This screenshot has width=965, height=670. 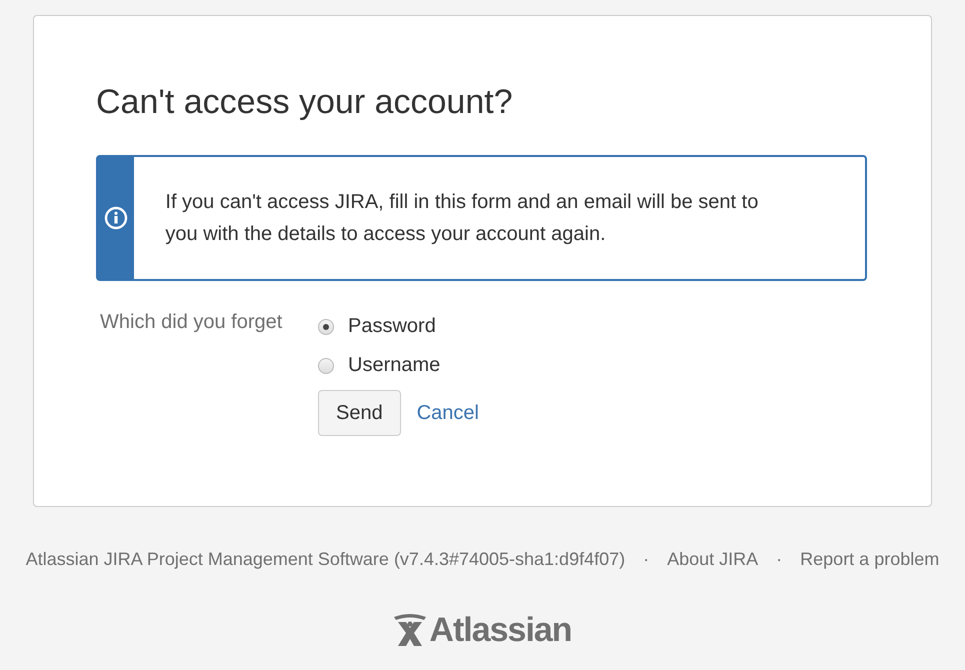 I want to click on logo-text: Atlassian, so click(x=500, y=630).